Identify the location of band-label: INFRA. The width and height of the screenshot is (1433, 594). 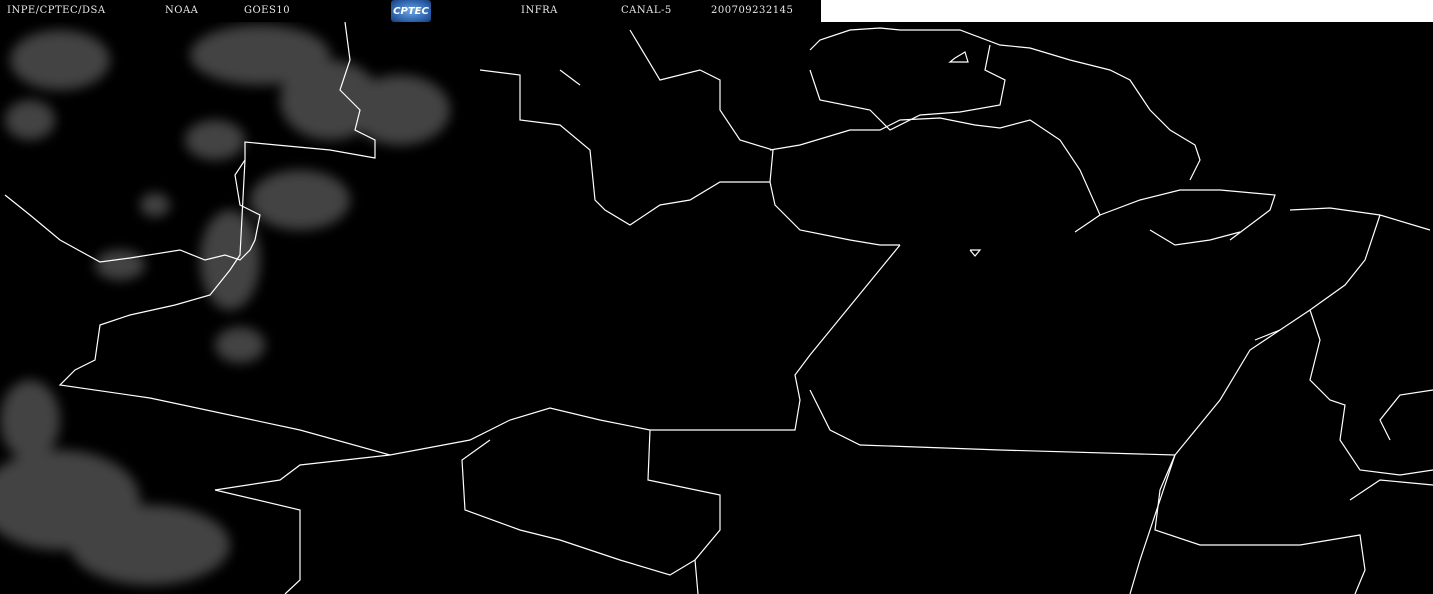
(539, 10).